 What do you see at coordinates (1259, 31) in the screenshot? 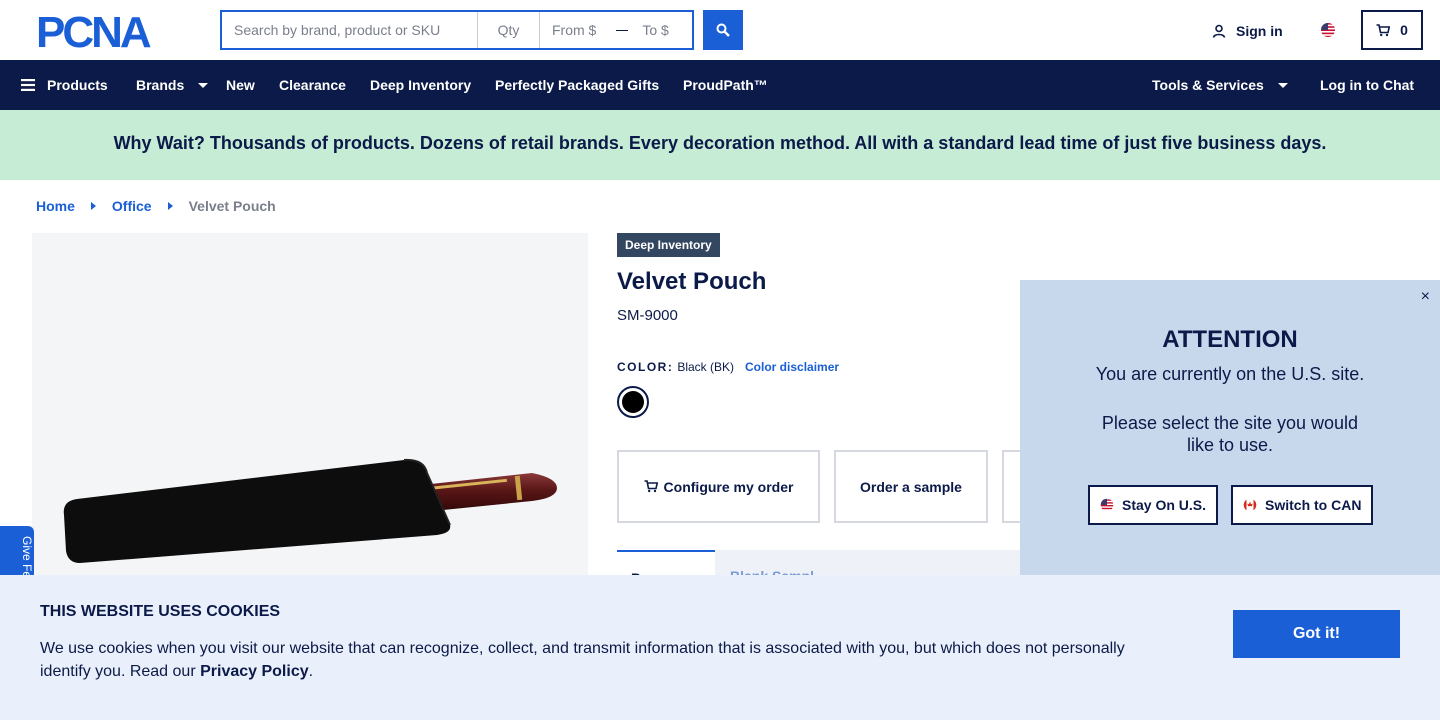
I see `sign-in-label: Sign in` at bounding box center [1259, 31].